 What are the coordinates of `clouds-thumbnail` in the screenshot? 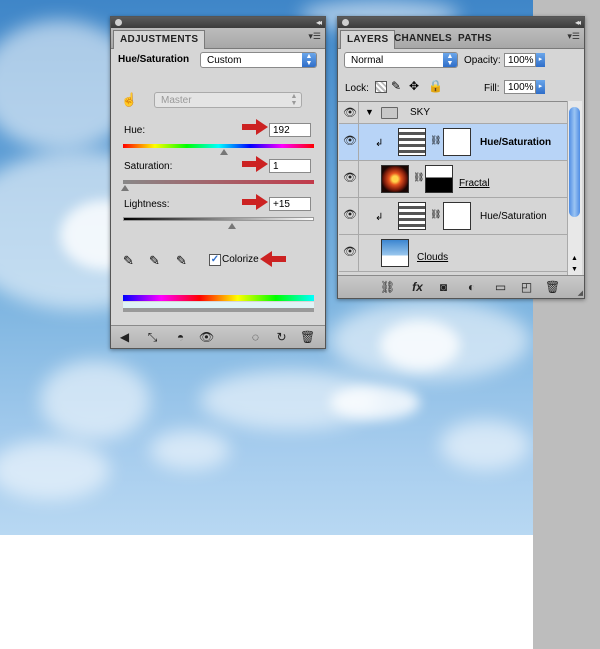 It's located at (395, 253).